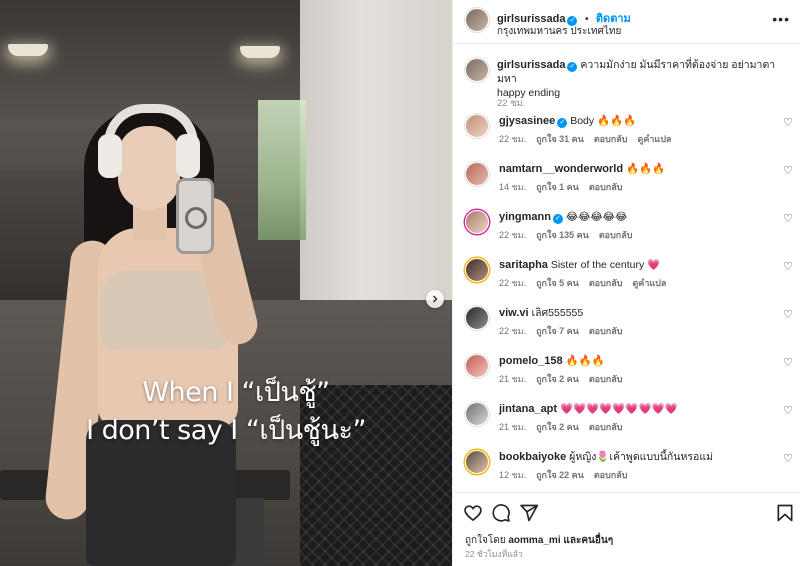  I want to click on chevron-right-icon, so click(435, 299).